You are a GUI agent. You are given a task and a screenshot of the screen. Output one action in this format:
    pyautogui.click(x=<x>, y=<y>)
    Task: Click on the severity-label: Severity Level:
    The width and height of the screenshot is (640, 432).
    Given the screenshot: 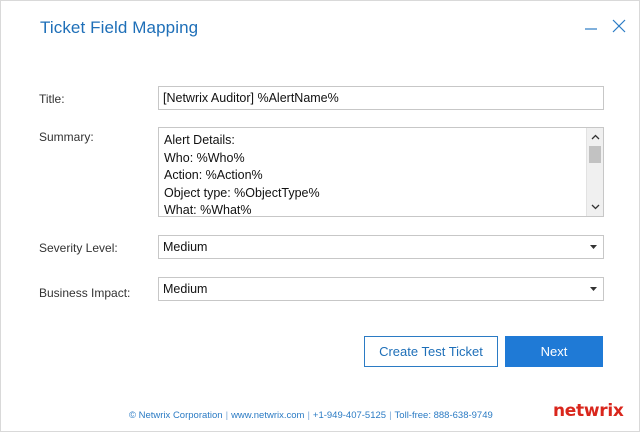 What is the action you would take?
    pyautogui.click(x=78, y=248)
    